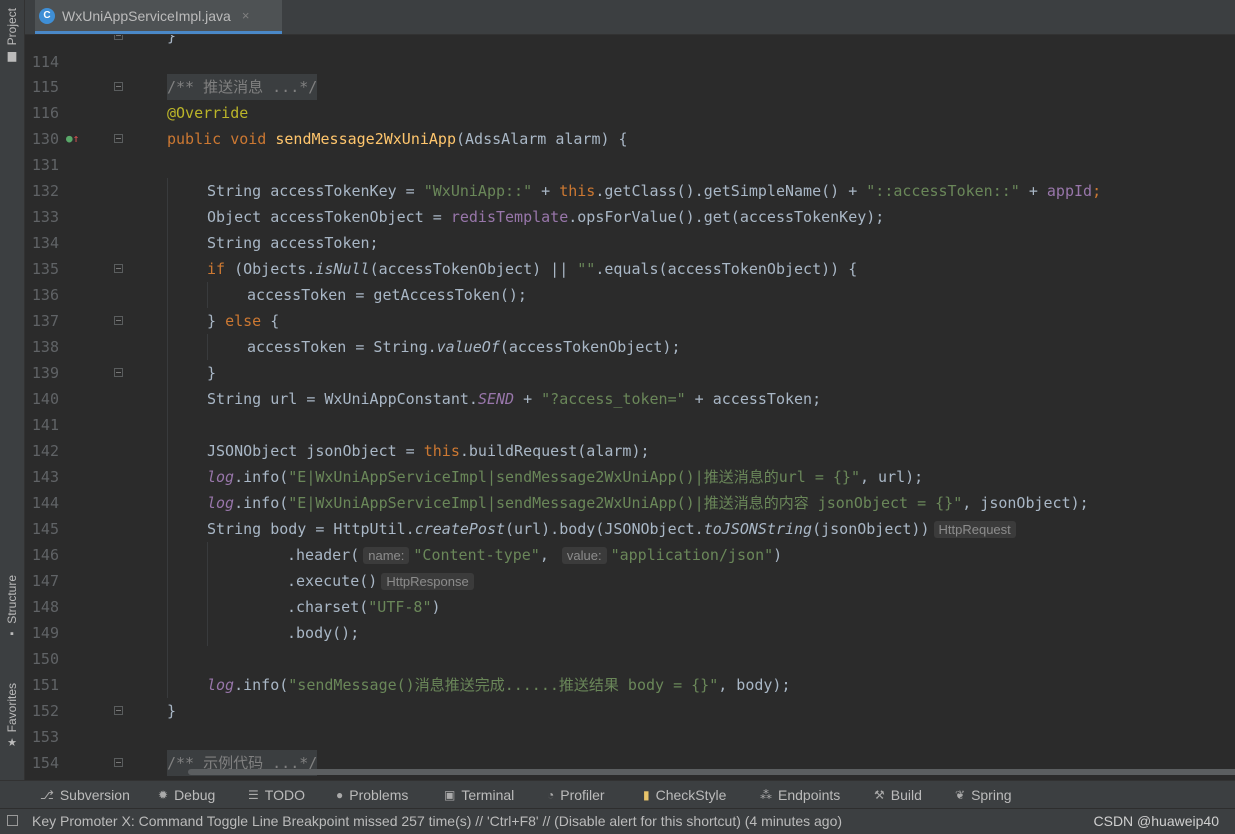 This screenshot has width=1235, height=834. I want to click on structure-tab-label: Structure, so click(12, 599).